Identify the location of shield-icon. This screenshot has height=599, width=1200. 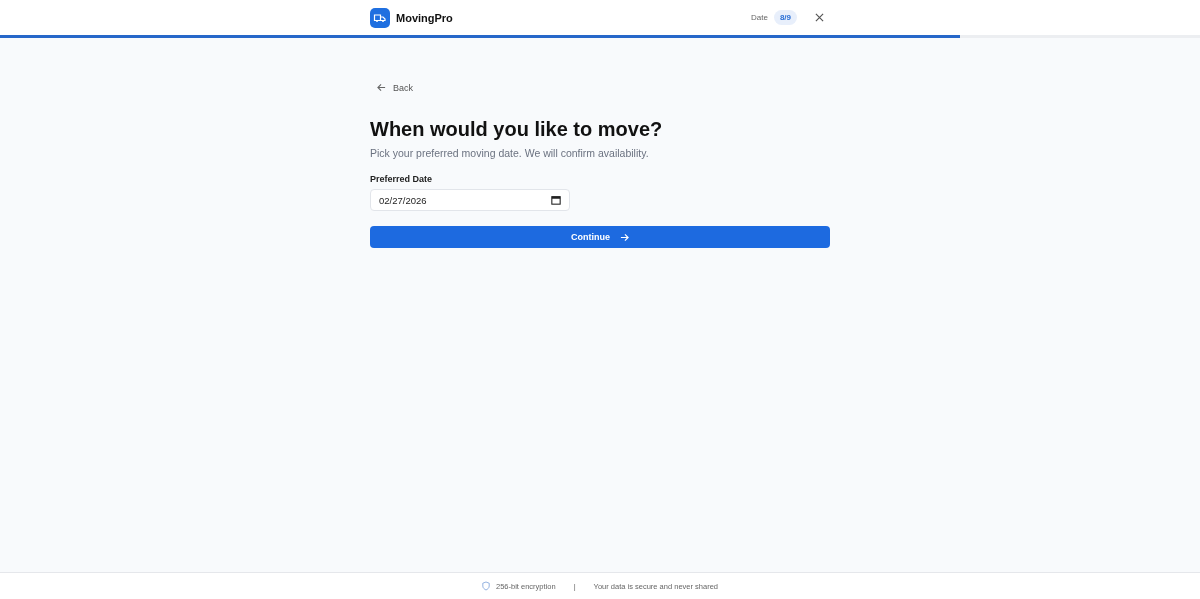
(486, 586).